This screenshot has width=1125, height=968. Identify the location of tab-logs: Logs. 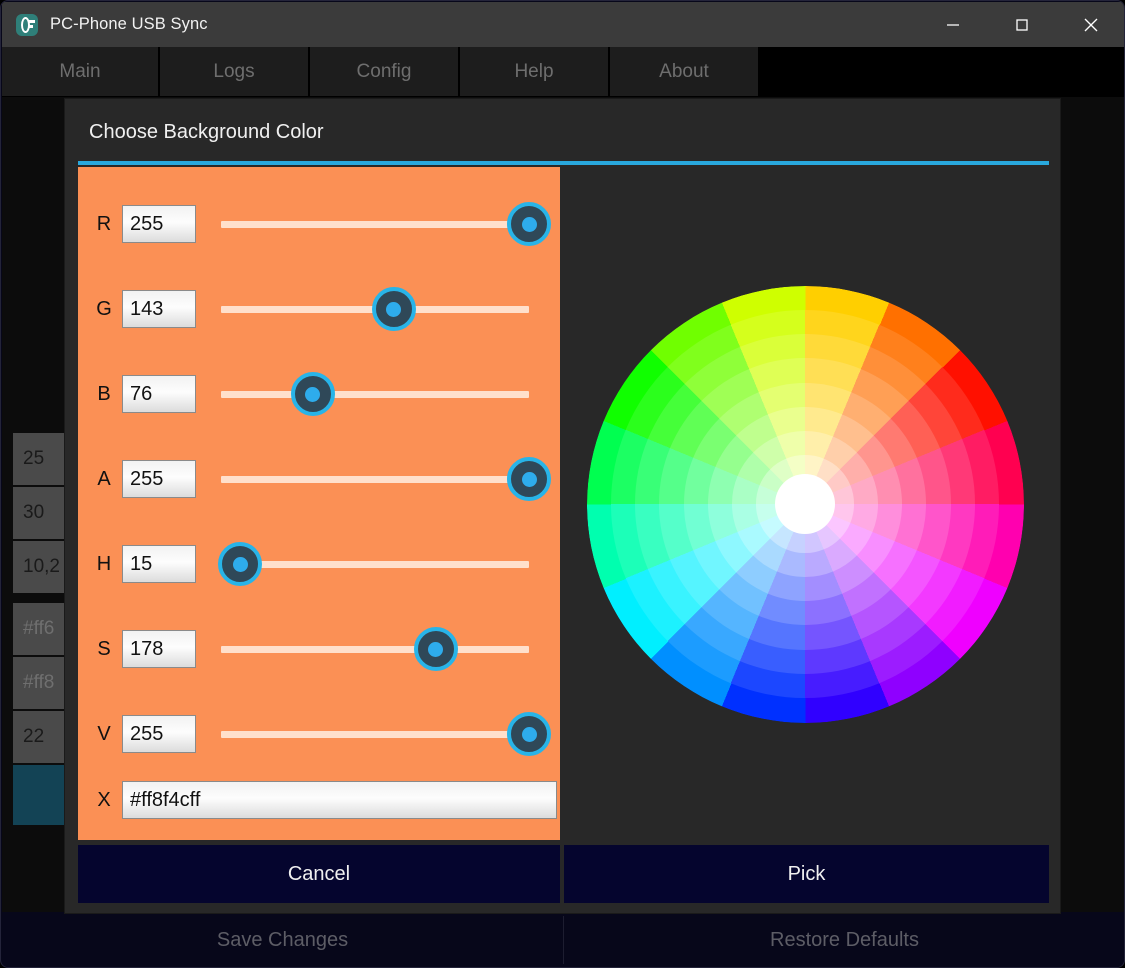
(234, 71).